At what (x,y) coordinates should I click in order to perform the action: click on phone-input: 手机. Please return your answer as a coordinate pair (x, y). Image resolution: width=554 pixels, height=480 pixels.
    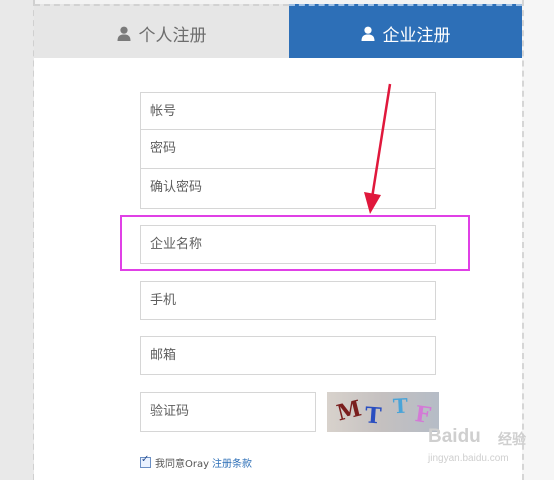
    Looking at the image, I should click on (288, 300).